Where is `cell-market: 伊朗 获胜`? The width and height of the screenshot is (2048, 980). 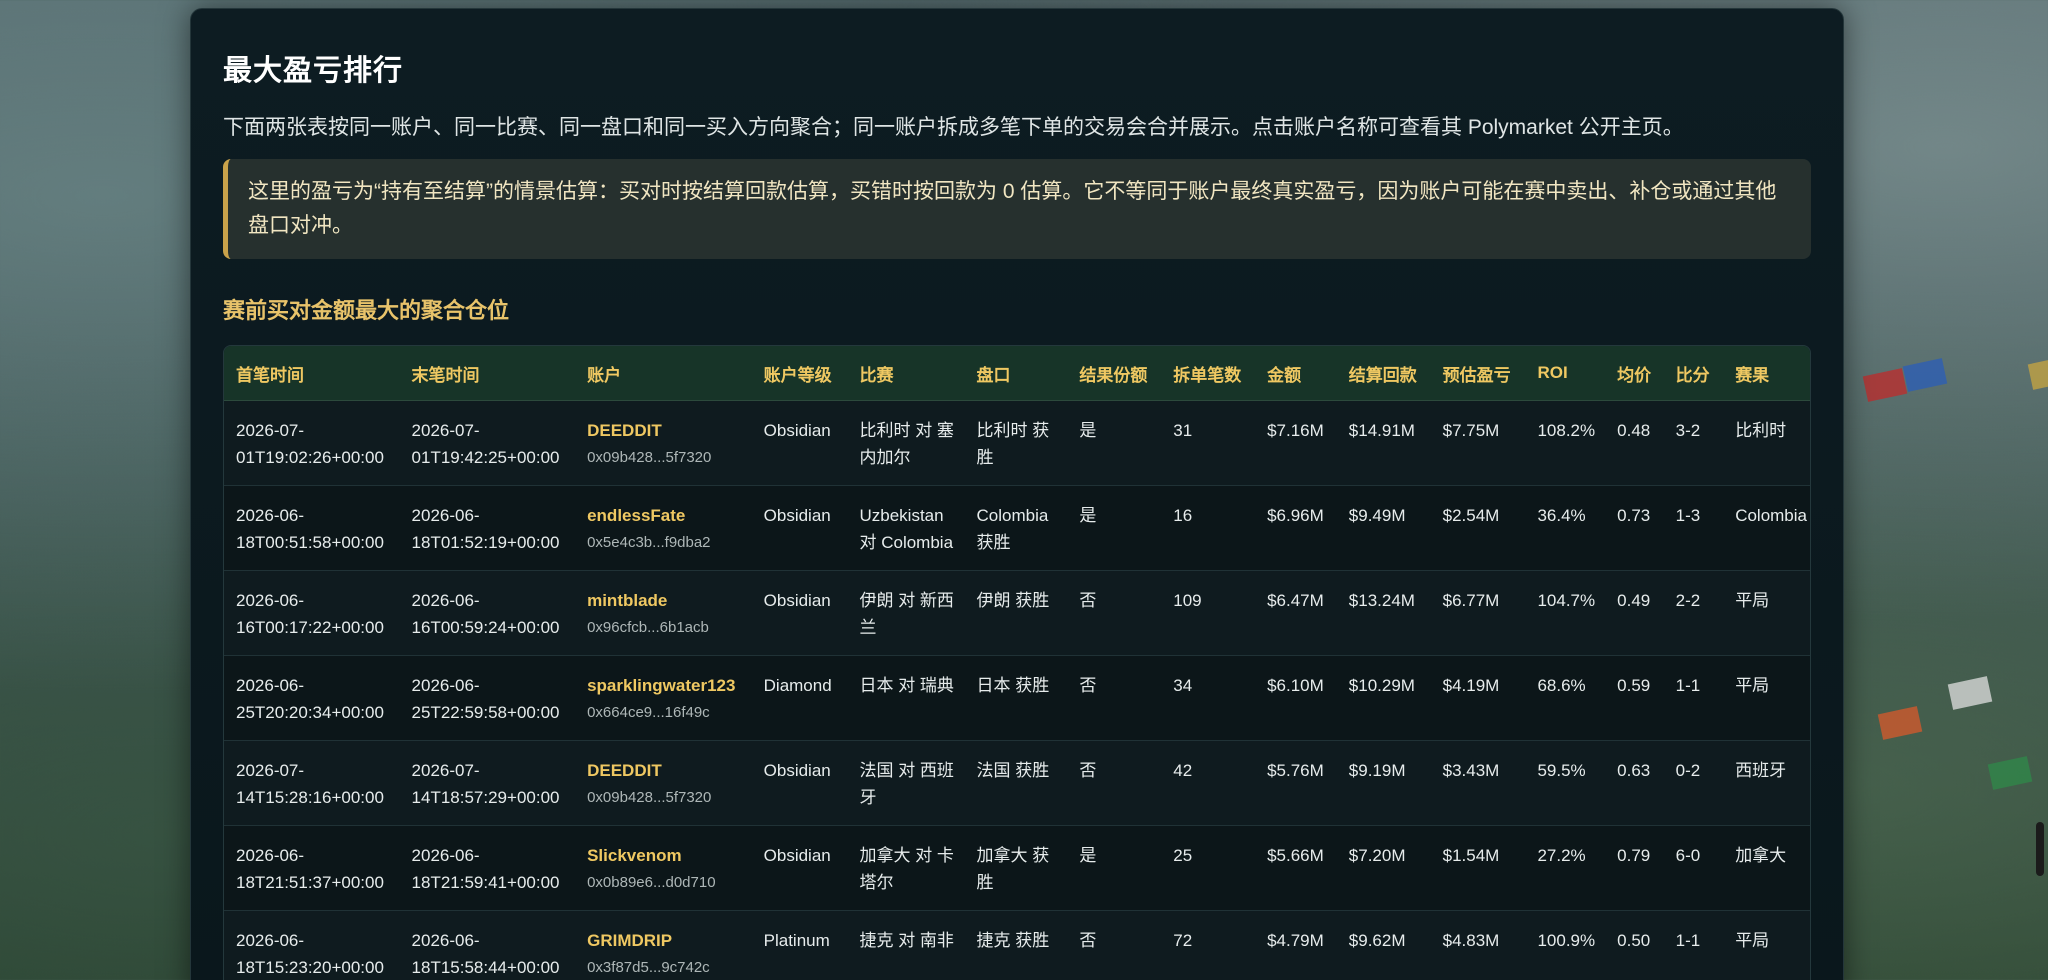 cell-market: 伊朗 获胜 is located at coordinates (1016, 613).